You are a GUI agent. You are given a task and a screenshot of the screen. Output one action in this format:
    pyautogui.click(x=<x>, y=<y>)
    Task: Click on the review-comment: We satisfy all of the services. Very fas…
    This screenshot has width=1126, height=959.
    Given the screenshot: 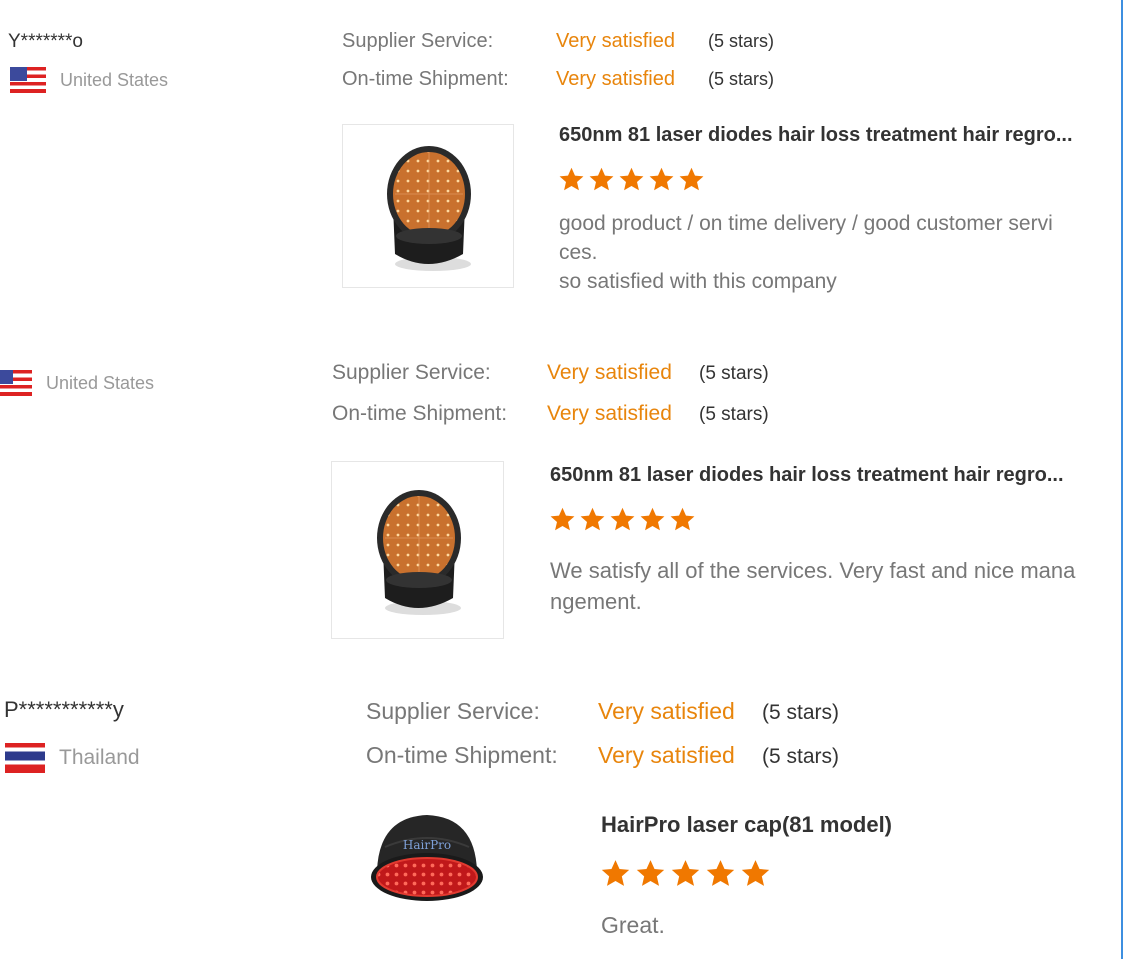 What is the action you would take?
    pyautogui.click(x=812, y=586)
    